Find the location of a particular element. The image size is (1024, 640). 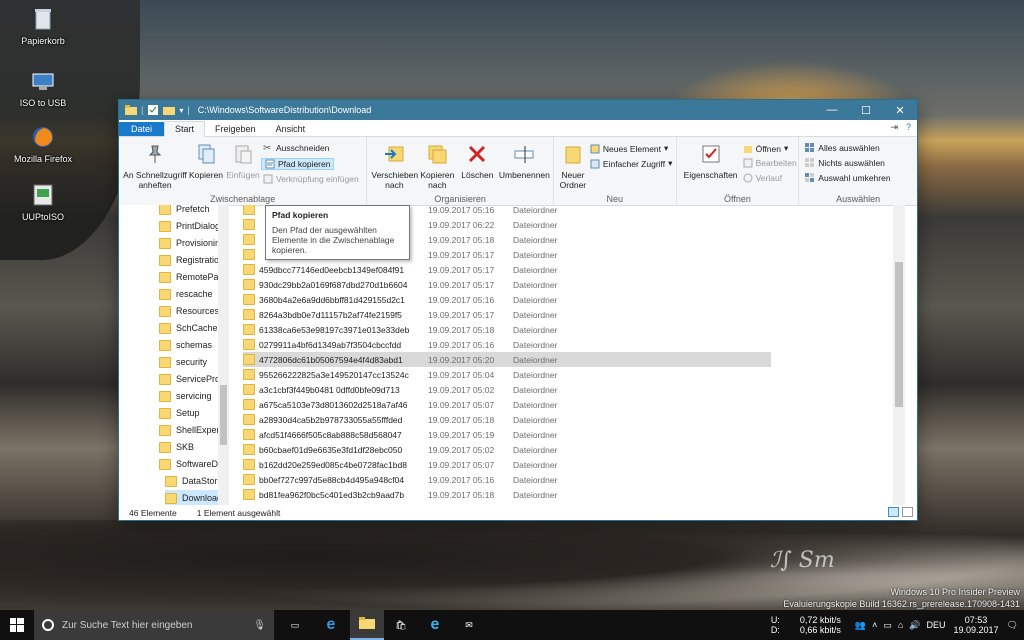

delete-label: Löschen is located at coordinates (477, 175).